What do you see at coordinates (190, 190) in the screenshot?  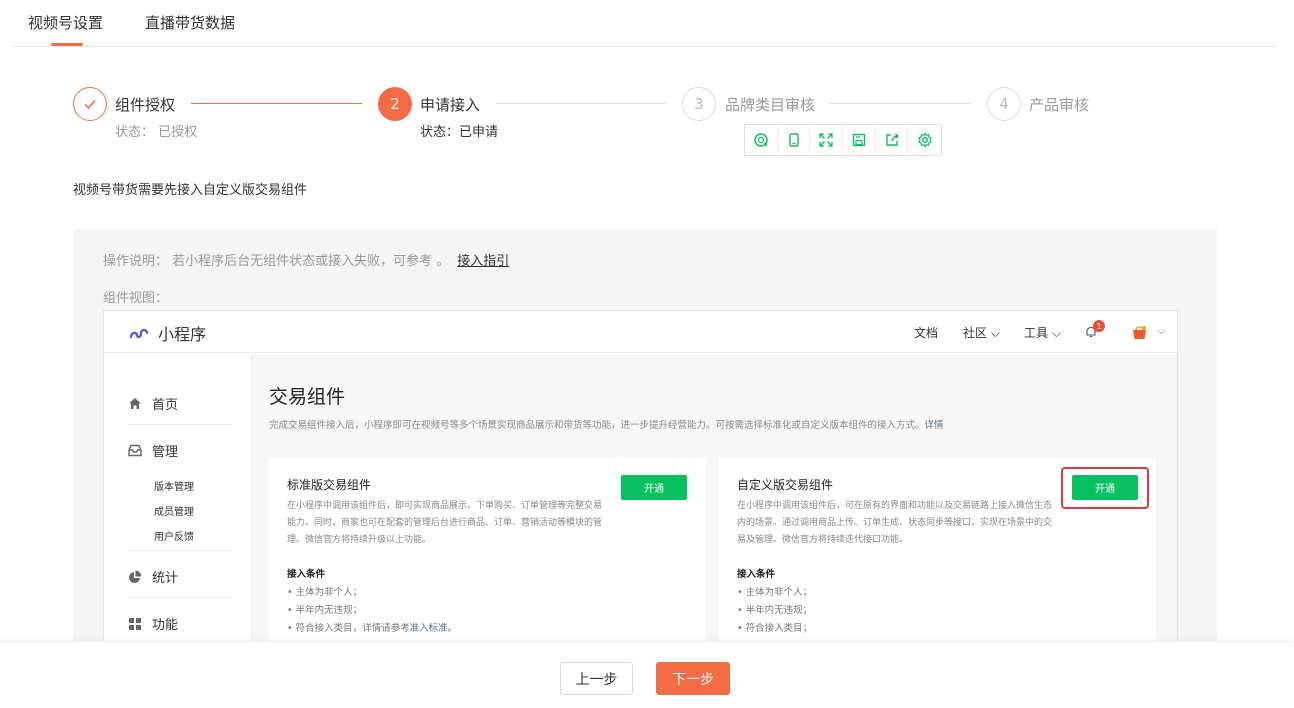 I see `page-description: 视频号带货需要先接入自定义版交易组件` at bounding box center [190, 190].